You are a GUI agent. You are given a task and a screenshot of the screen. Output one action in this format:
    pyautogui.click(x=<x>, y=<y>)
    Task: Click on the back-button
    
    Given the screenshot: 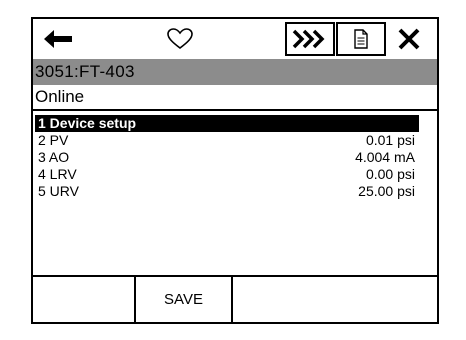 What is the action you would take?
    pyautogui.click(x=58, y=39)
    